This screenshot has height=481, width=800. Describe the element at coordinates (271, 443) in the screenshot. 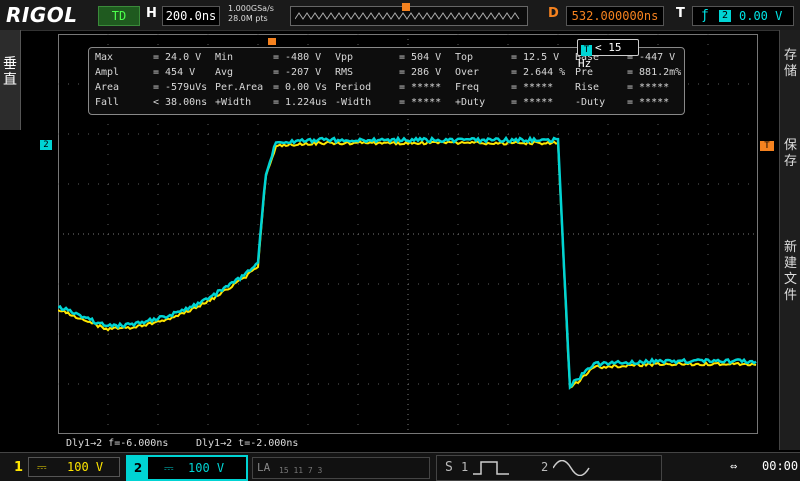

I see `delay-value-2: =-2.000ns` at that location.